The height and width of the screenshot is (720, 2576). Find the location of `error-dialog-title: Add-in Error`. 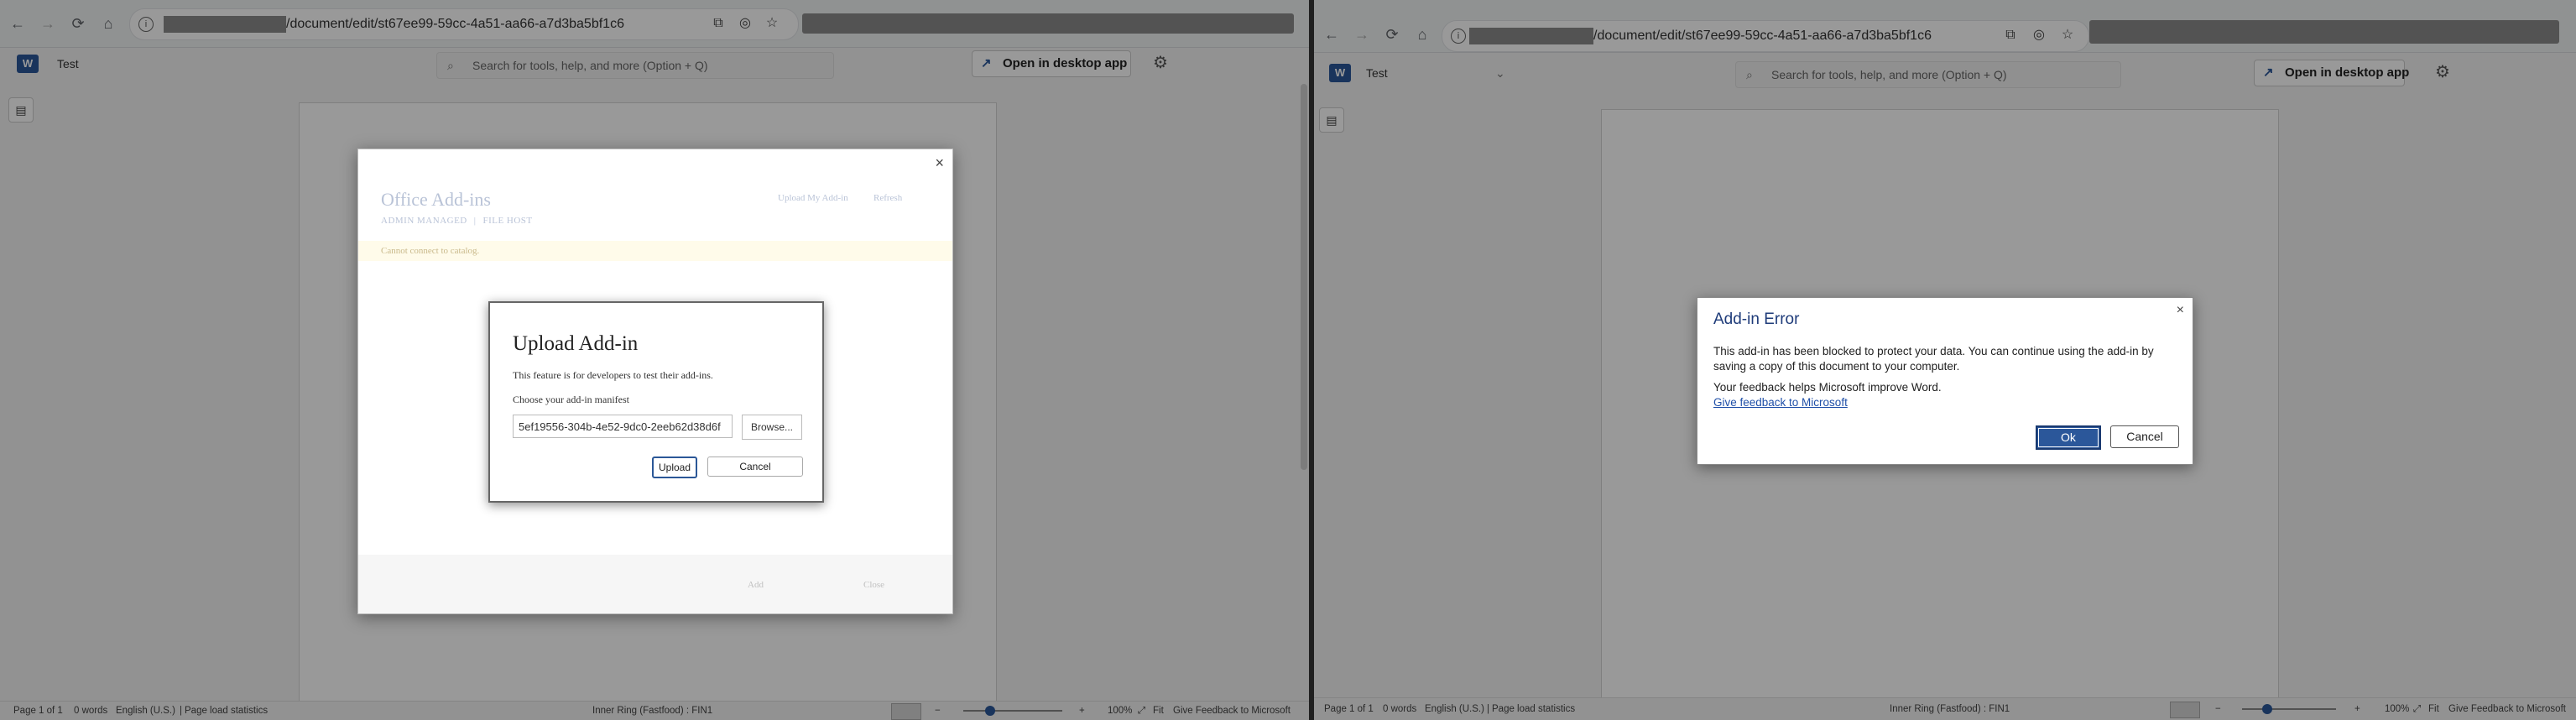

error-dialog-title: Add-in Error is located at coordinates (1756, 319).